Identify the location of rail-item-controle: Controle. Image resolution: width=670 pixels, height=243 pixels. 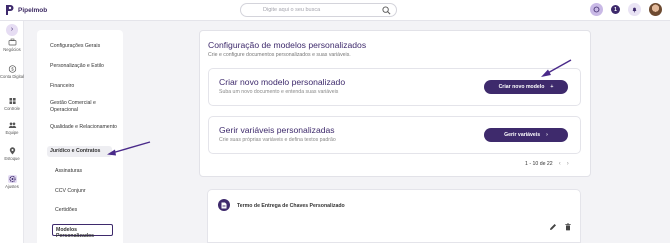
(12, 104).